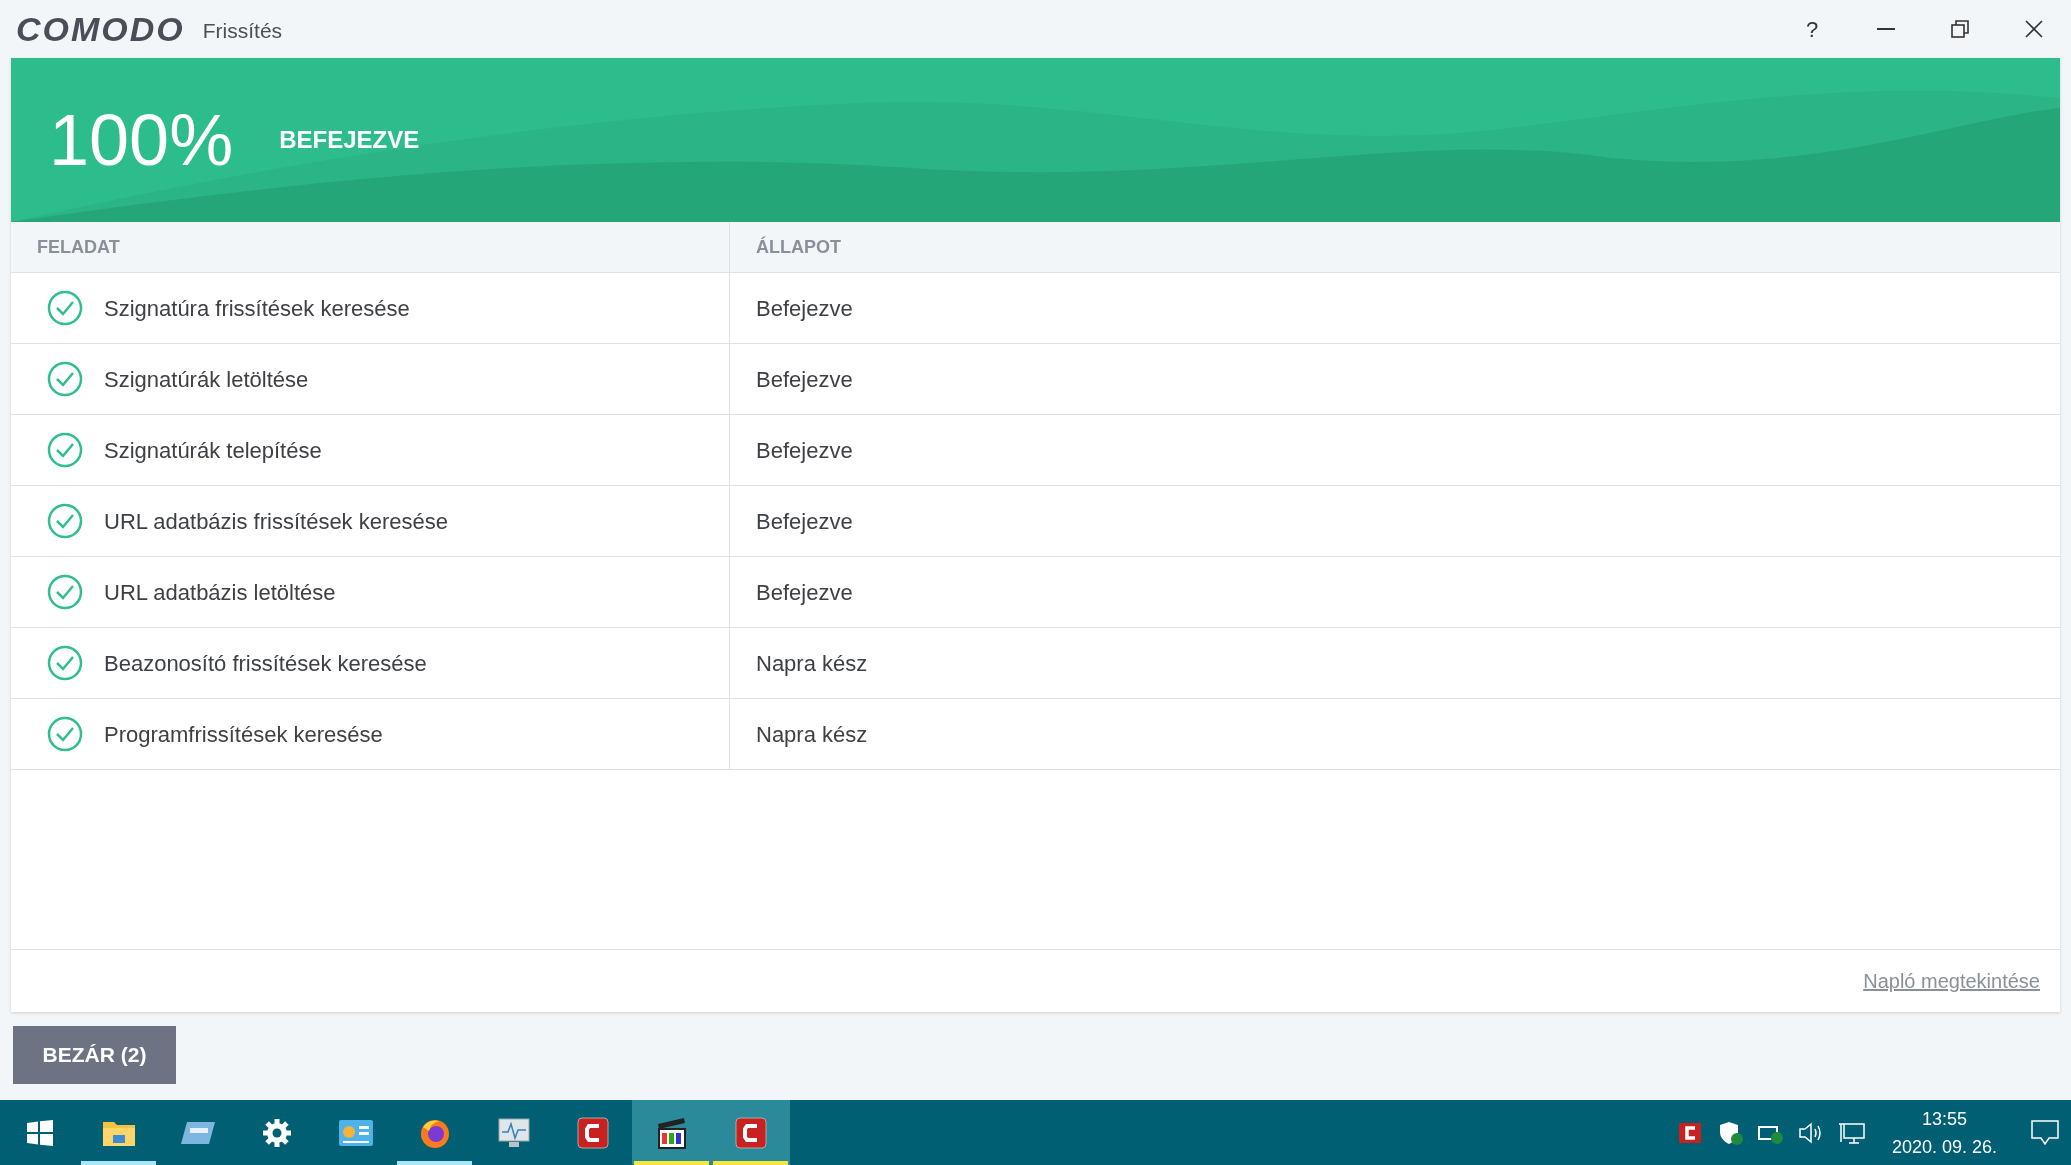  I want to click on monitor-icon, so click(513, 1132).